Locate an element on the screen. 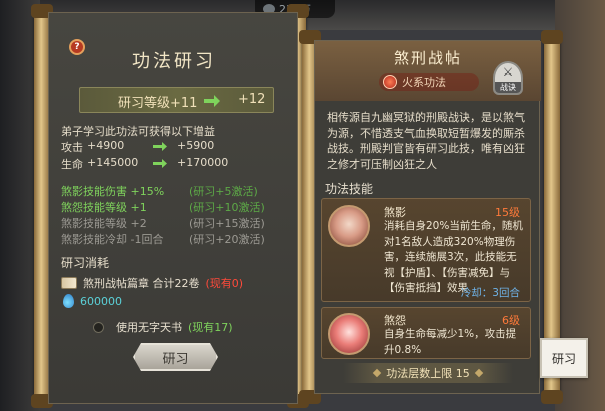 Image resolution: width=605 pixels, height=411 pixels. level-current: 研习等级+11 is located at coordinates (158, 103).